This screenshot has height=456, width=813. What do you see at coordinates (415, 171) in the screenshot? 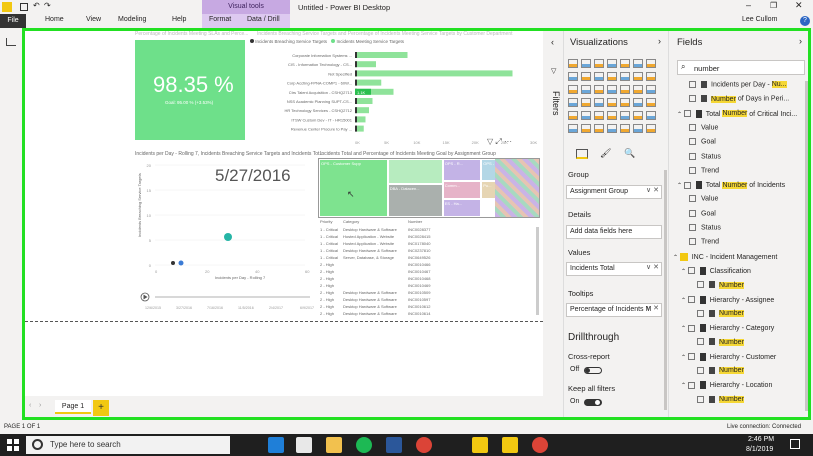
I see `treemap-tile` at bounding box center [415, 171].